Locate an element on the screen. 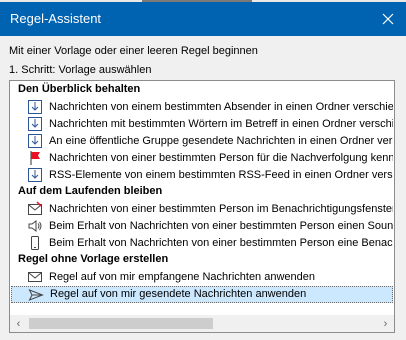 Image resolution: width=406 pixels, height=340 pixels. envelope-icon is located at coordinates (35, 277).